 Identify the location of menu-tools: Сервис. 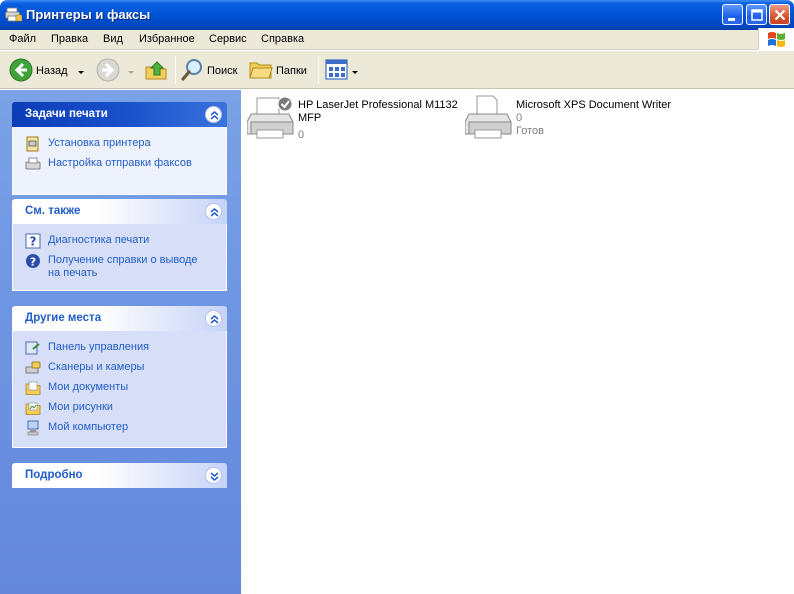
(228, 39).